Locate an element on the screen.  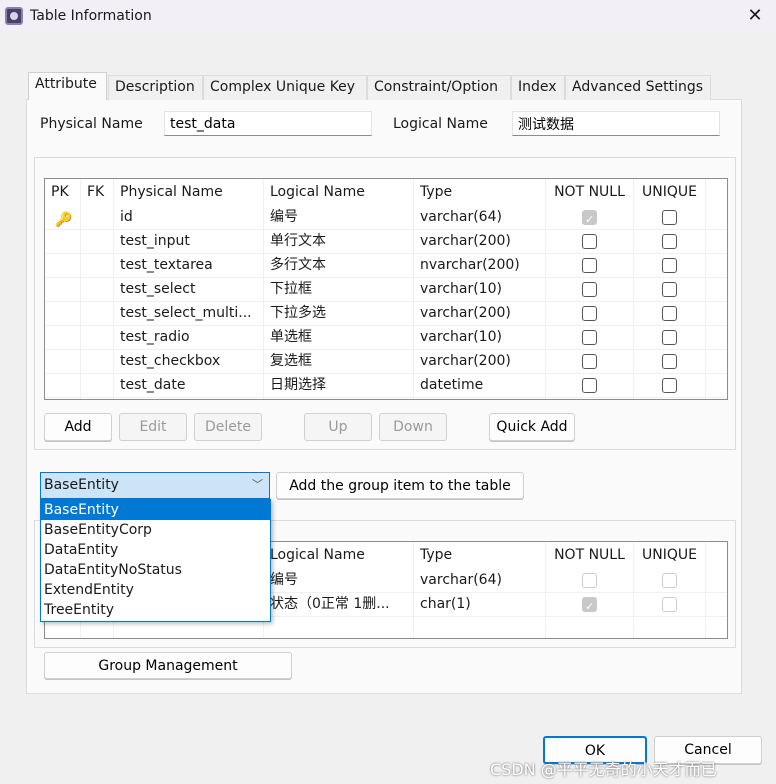
column-header: Physical Name is located at coordinates (189, 192).